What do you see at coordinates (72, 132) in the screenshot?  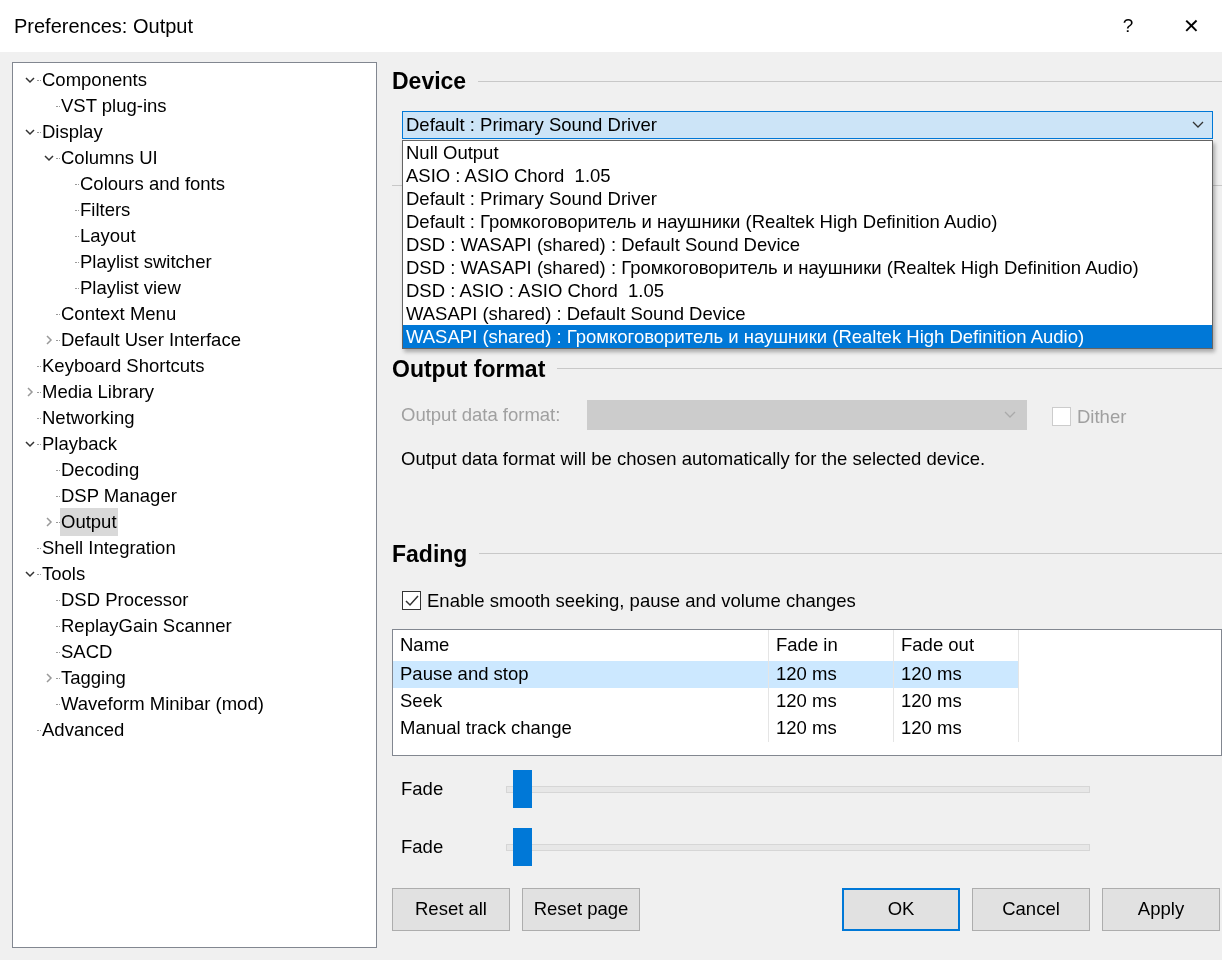 I see `tree-item: Display` at bounding box center [72, 132].